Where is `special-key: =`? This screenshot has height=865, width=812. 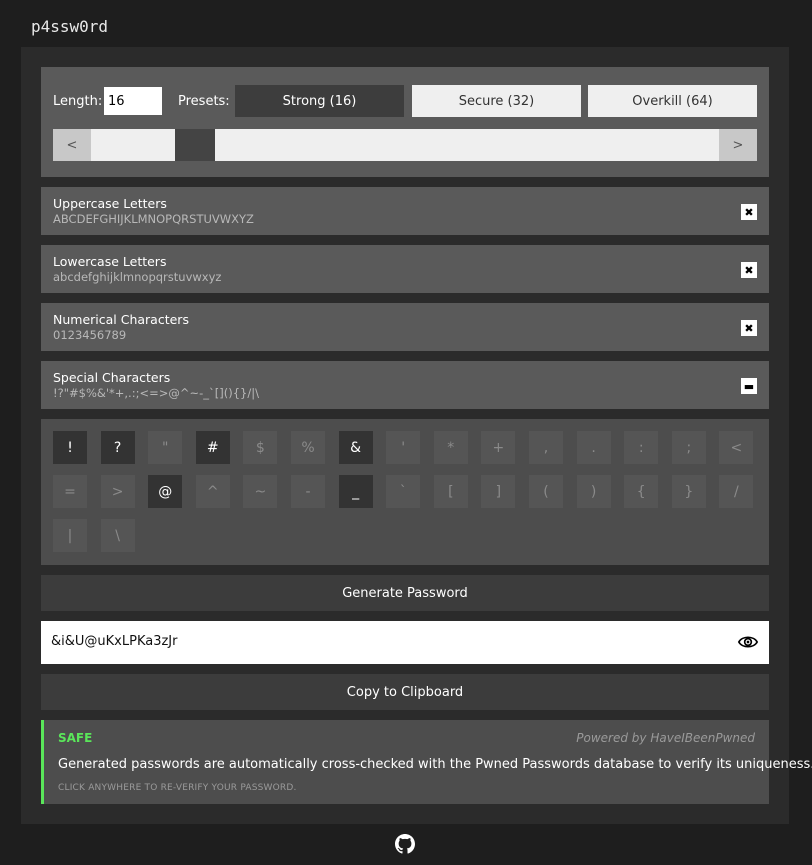
special-key: = is located at coordinates (70, 491).